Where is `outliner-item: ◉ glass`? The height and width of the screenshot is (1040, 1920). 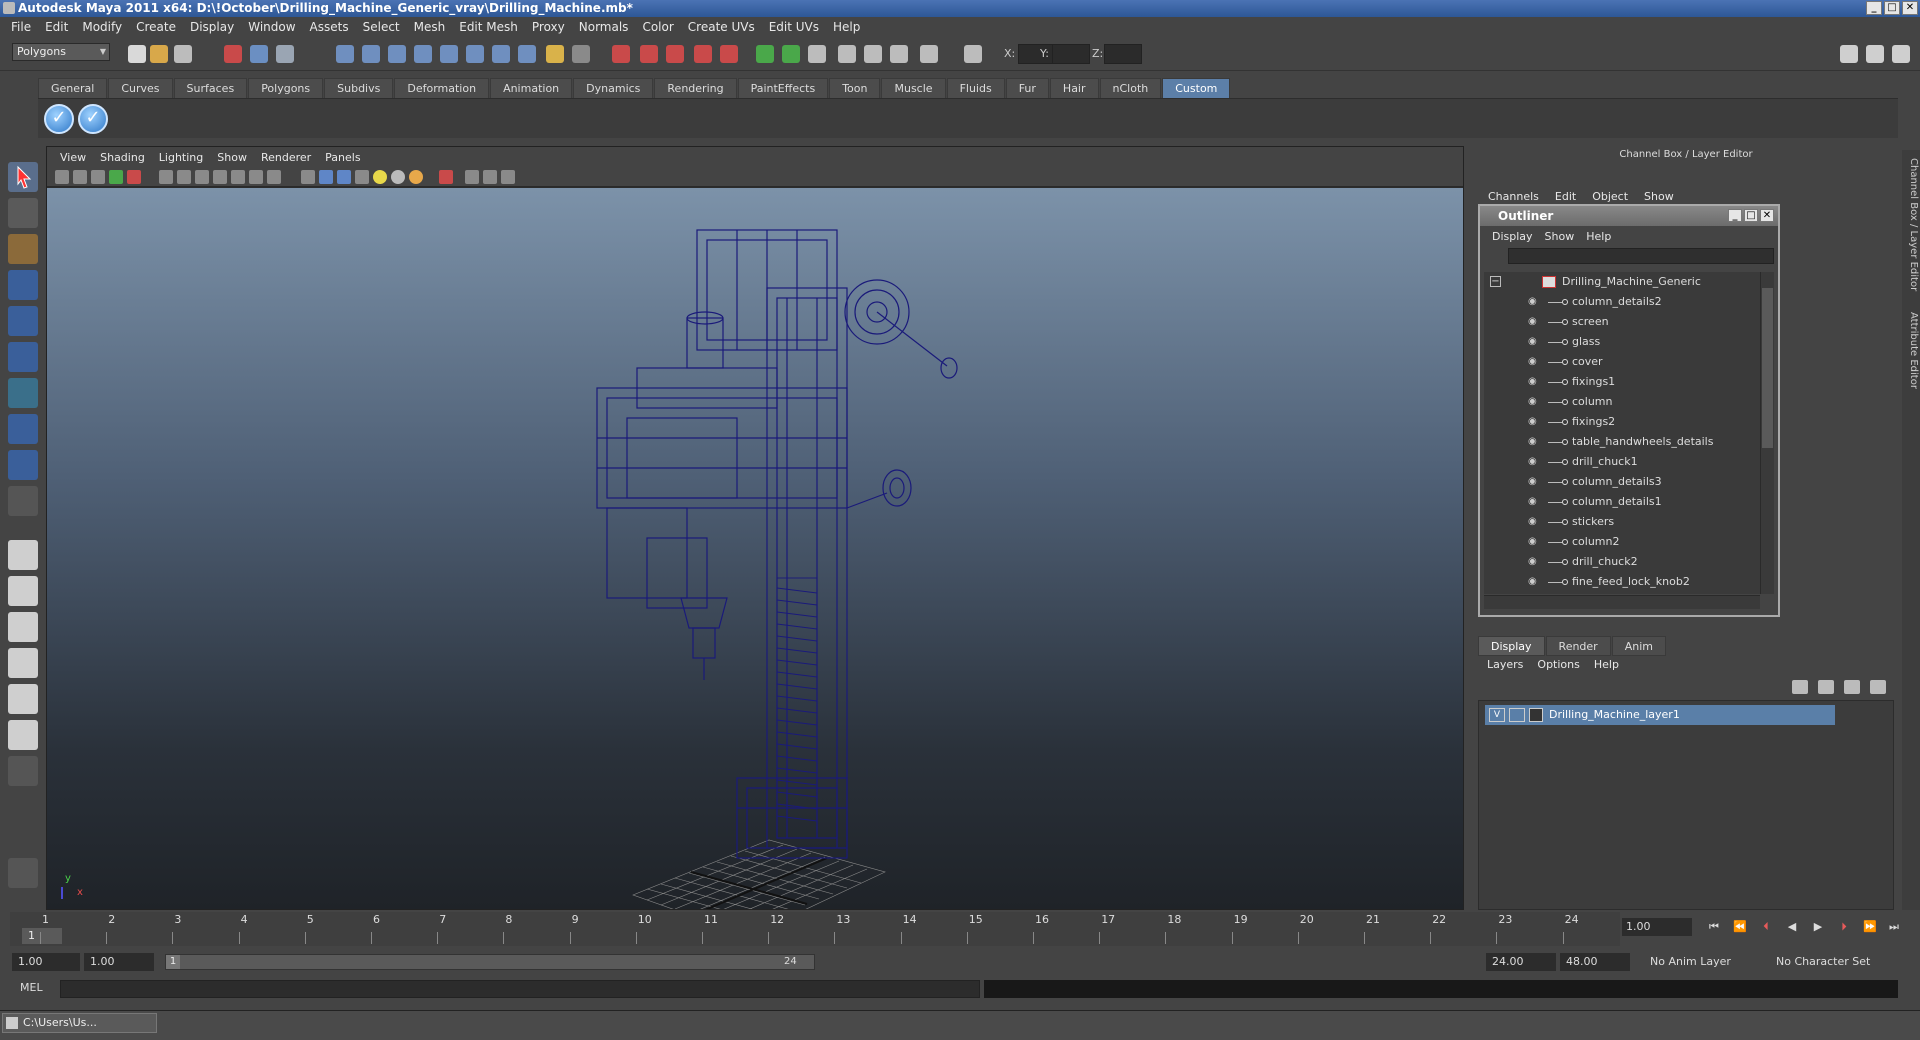 outliner-item: ◉ glass is located at coordinates (1622, 342).